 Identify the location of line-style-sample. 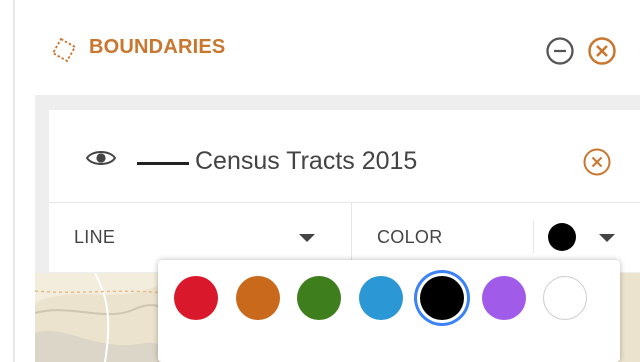
(163, 163).